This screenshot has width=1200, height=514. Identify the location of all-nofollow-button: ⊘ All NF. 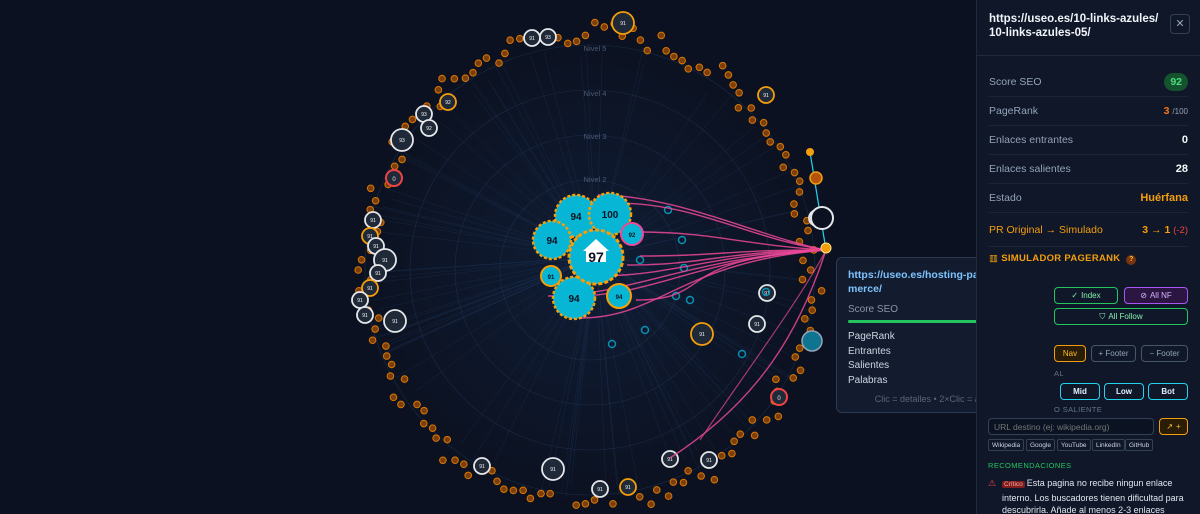
(1156, 295).